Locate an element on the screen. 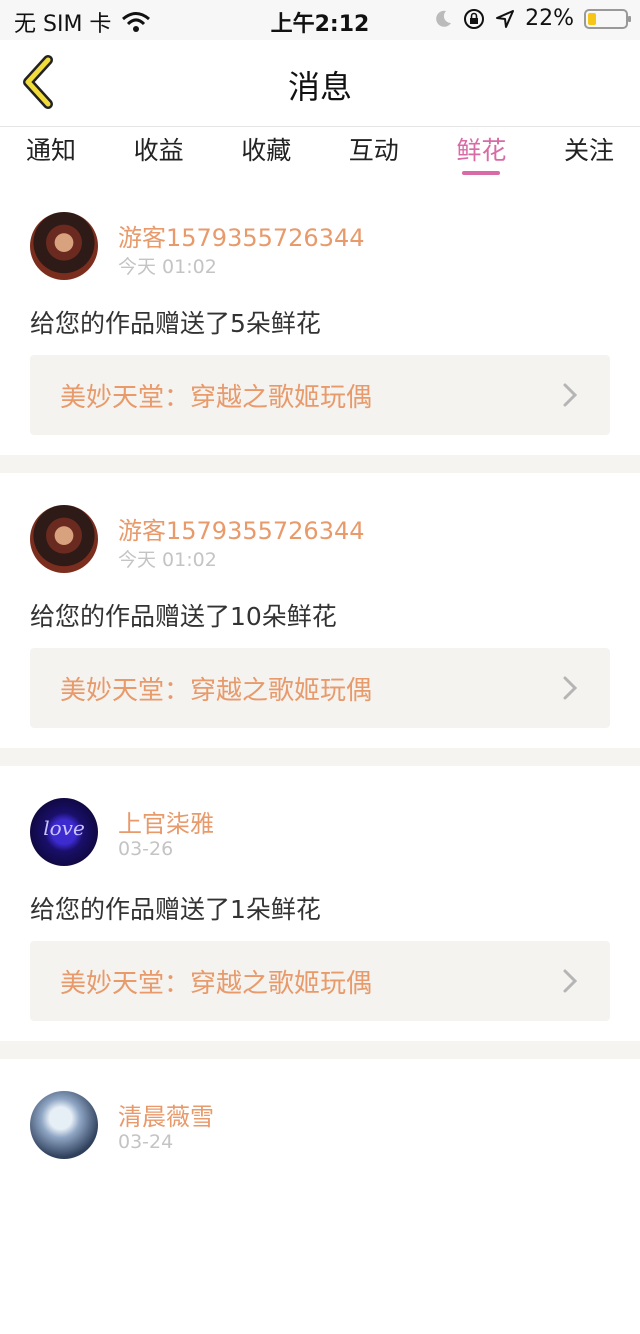 The height and width of the screenshot is (1334, 640). tab-follow: 关注 is located at coordinates (589, 153).